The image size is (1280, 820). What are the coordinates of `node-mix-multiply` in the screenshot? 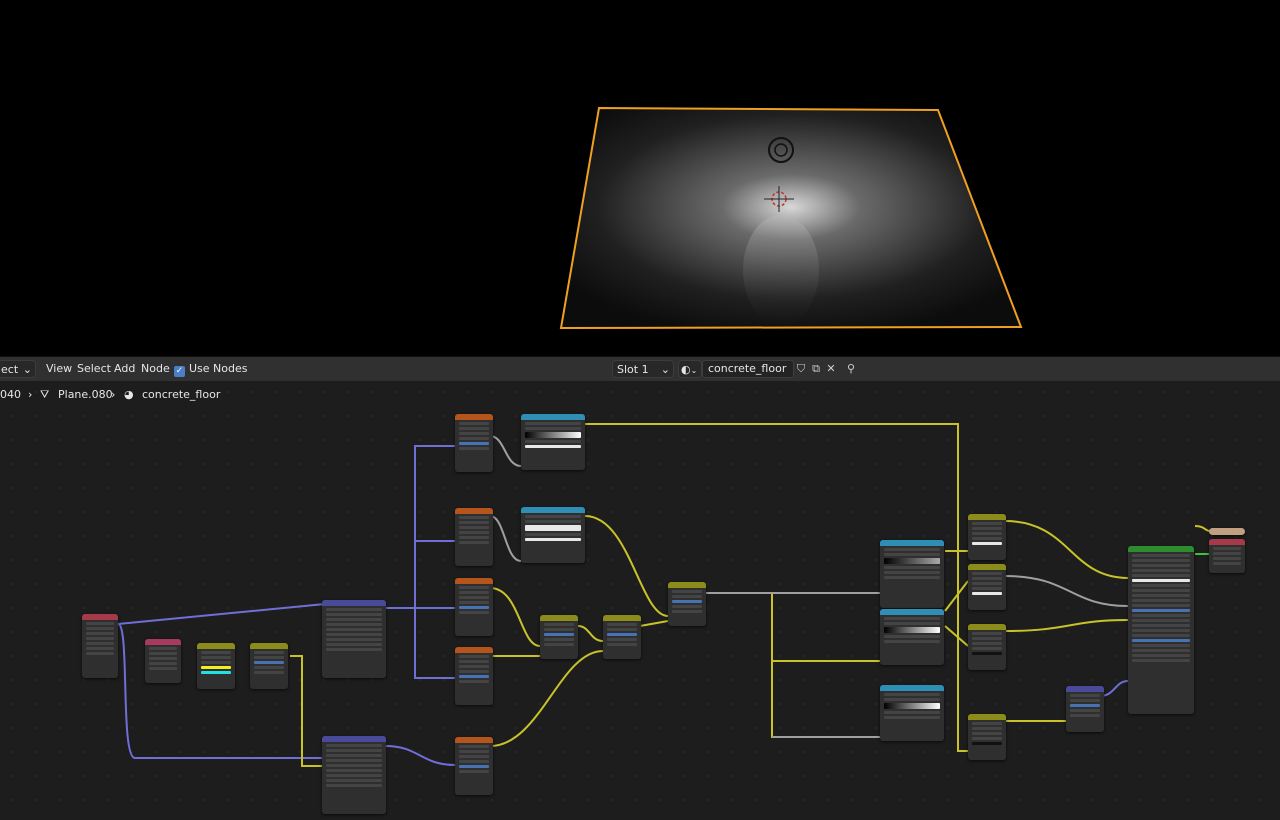 It's located at (687, 604).